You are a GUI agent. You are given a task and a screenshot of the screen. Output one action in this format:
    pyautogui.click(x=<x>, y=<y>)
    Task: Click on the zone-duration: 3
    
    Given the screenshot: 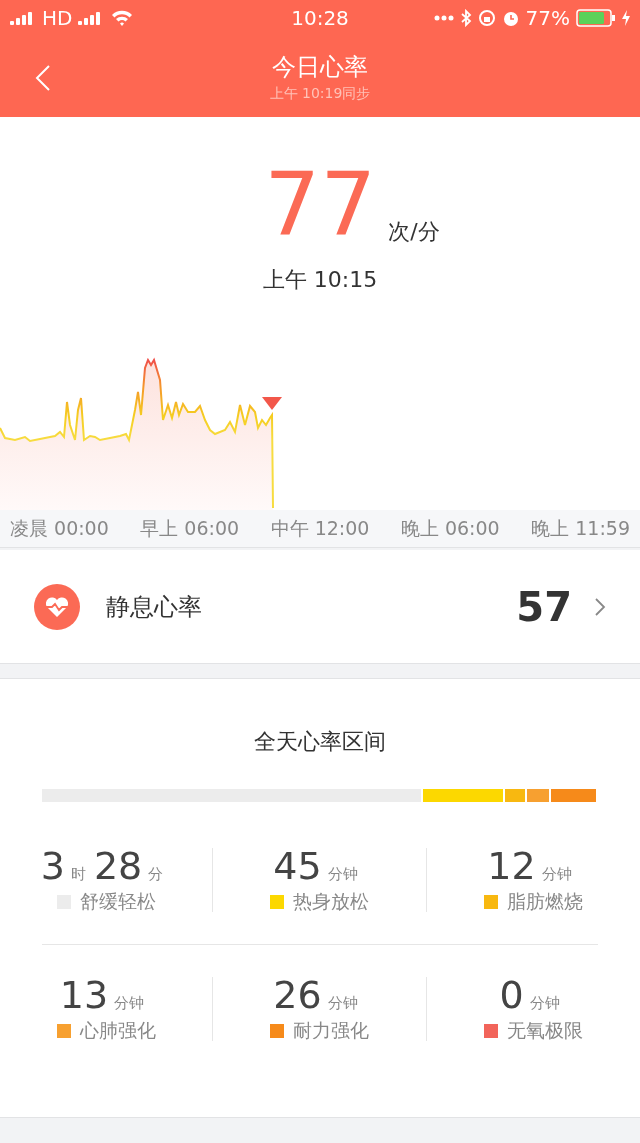 What is the action you would take?
    pyautogui.click(x=52, y=866)
    